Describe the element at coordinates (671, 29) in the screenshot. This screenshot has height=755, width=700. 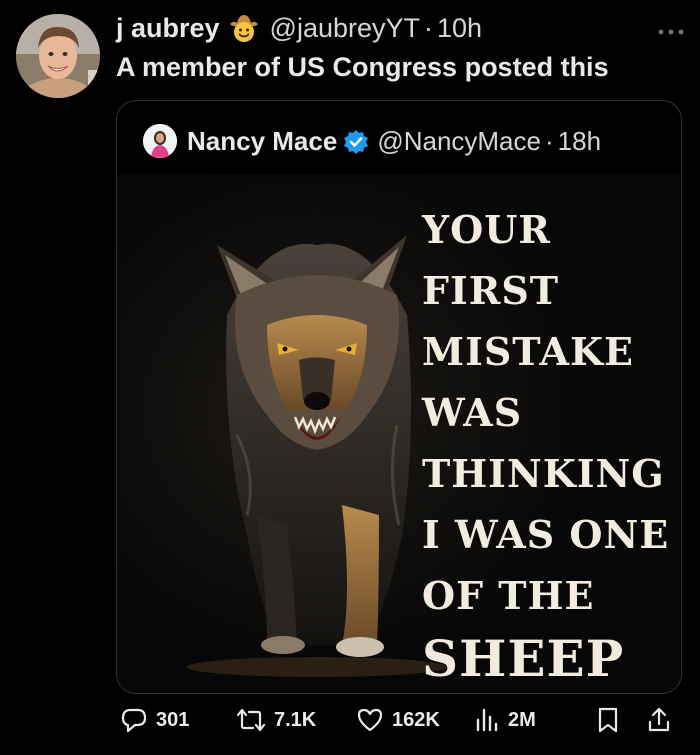
I see `more-dots-icon` at that location.